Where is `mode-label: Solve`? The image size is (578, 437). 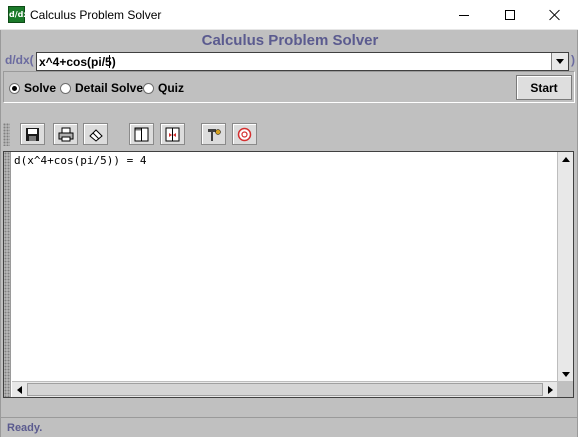 mode-label: Solve is located at coordinates (40, 88).